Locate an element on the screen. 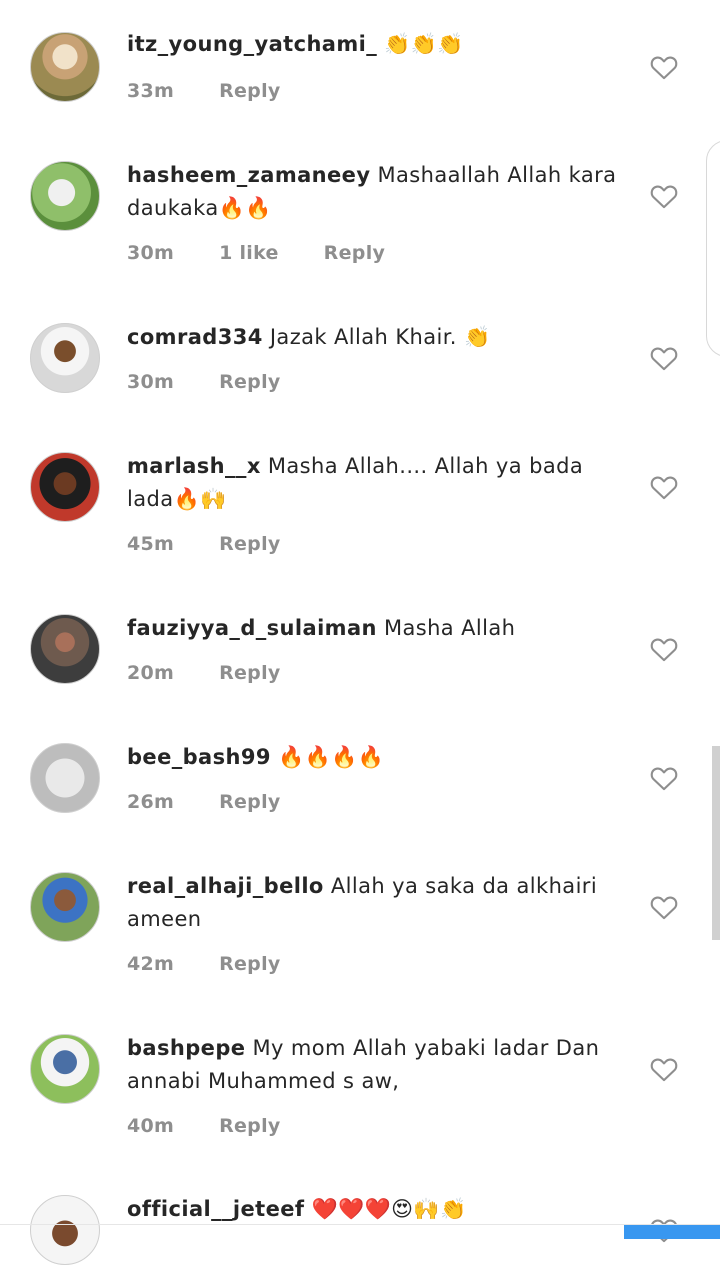  comment-text-block: official__jeteef ❤️❤️❤️😍🙌👏 is located at coordinates (374, 1209).